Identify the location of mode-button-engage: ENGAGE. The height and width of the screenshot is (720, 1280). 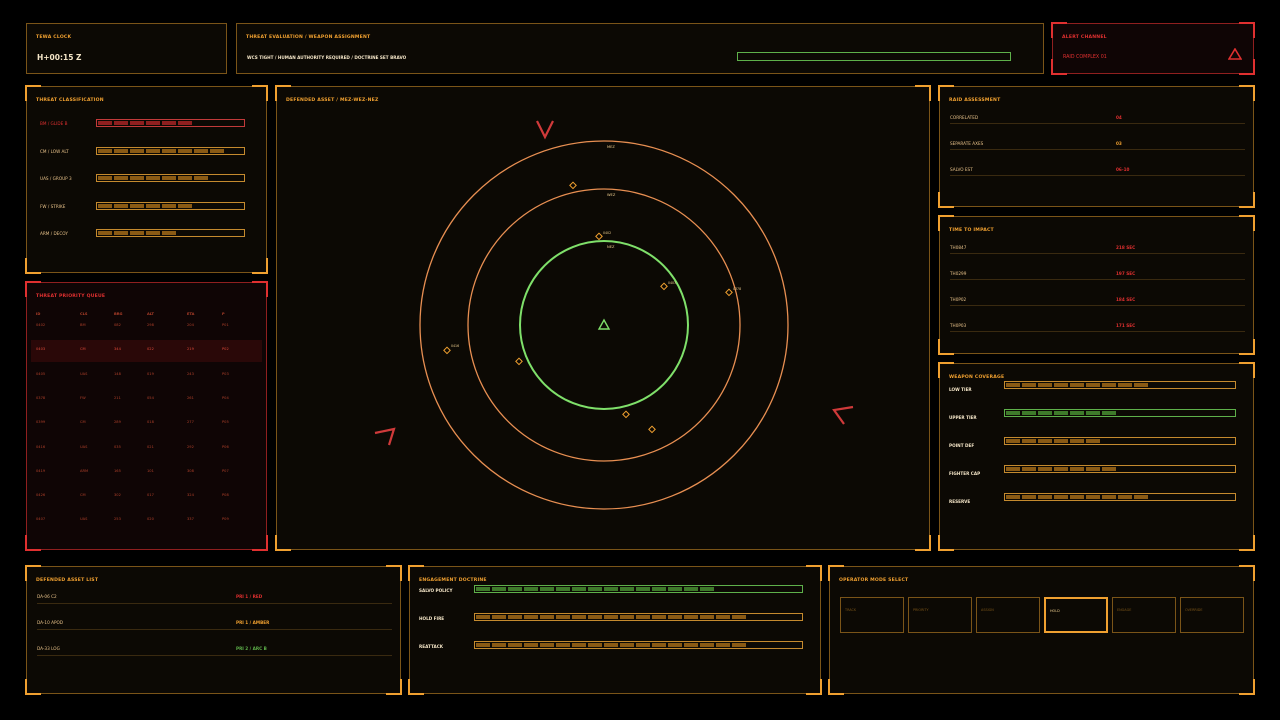
(1144, 615).